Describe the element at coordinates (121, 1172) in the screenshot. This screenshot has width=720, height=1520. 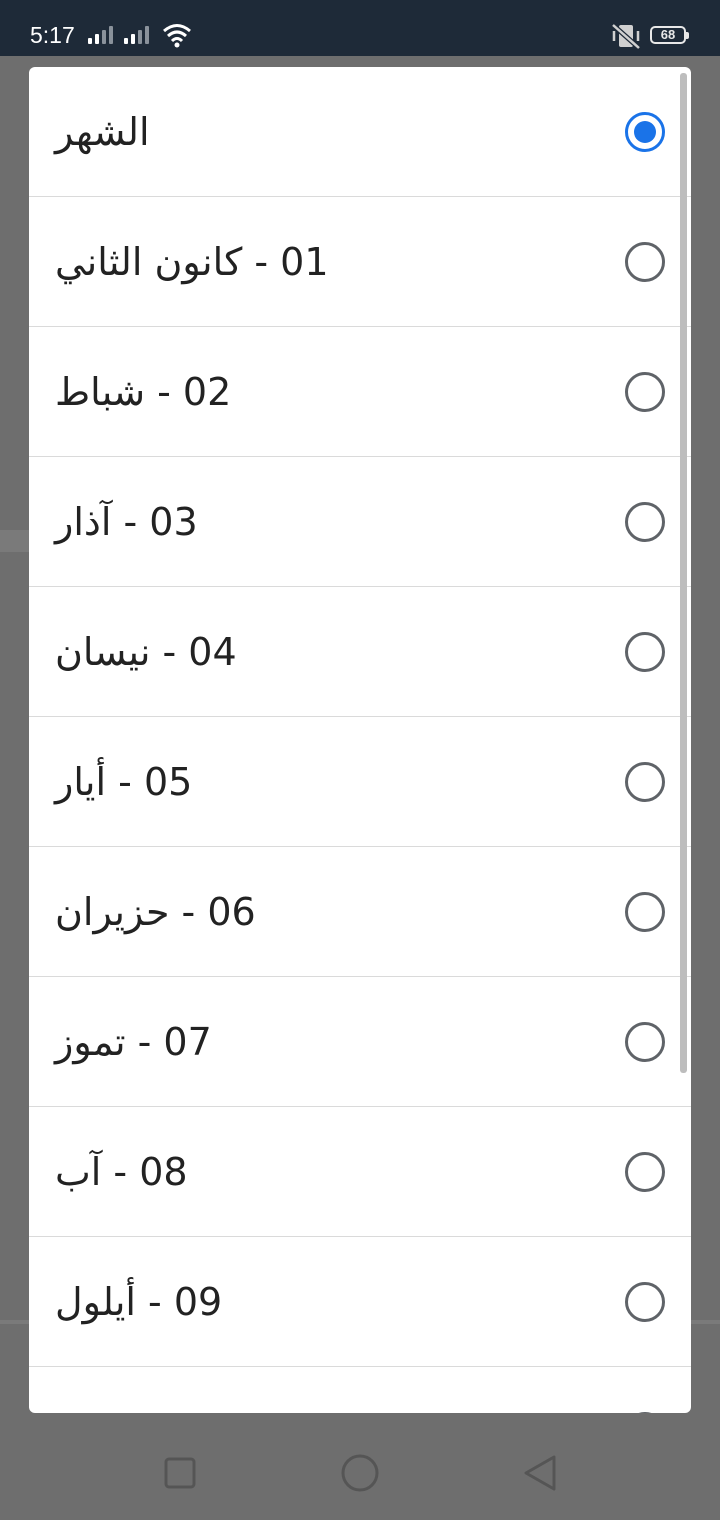
I see `list-item-label: 08 - آب` at that location.